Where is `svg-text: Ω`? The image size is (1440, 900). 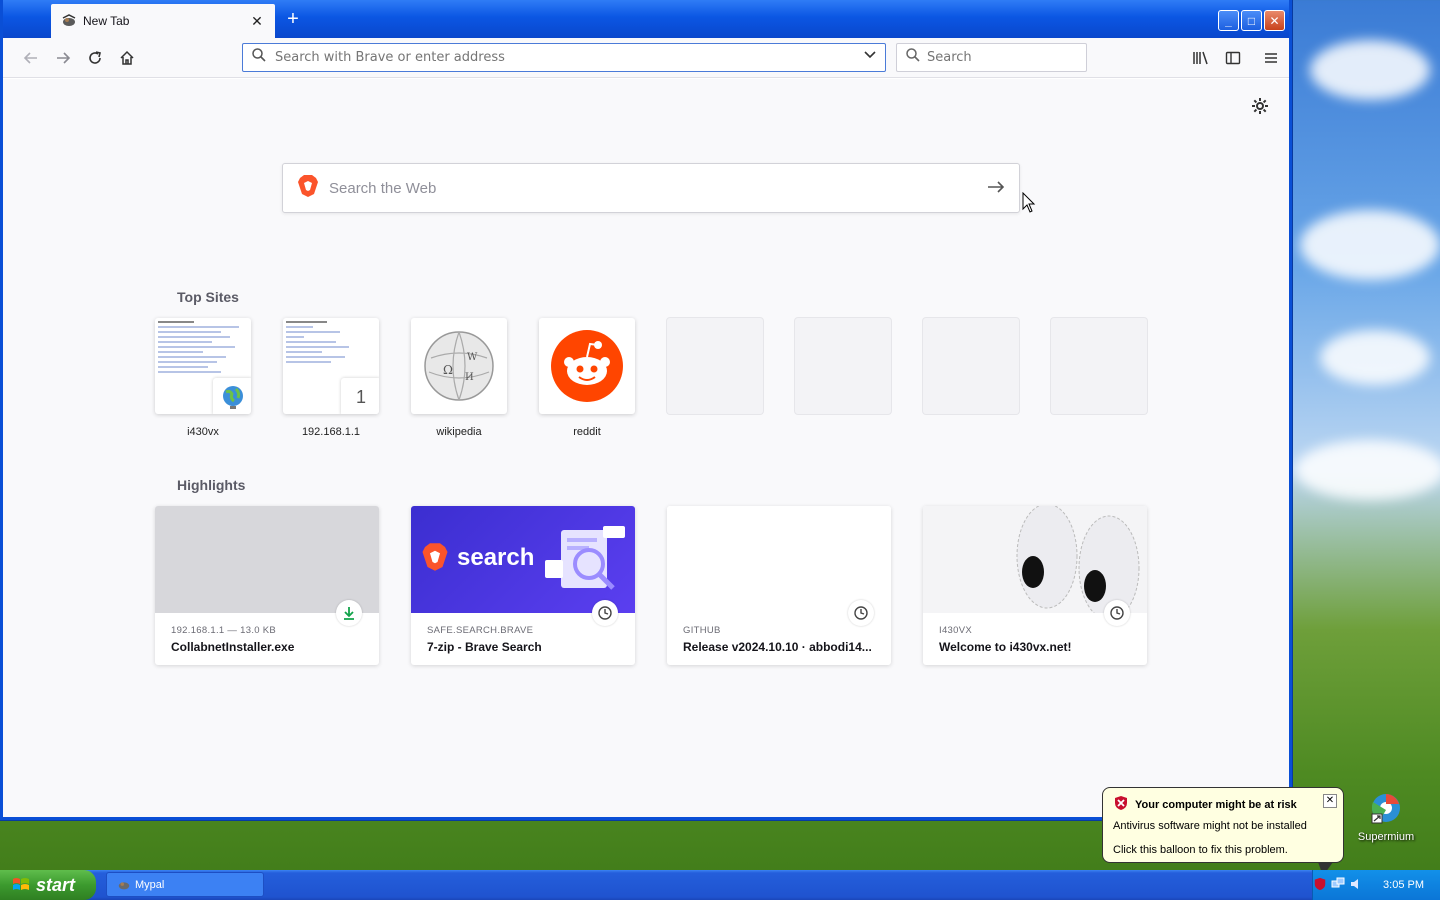
svg-text: Ω is located at coordinates (448, 370).